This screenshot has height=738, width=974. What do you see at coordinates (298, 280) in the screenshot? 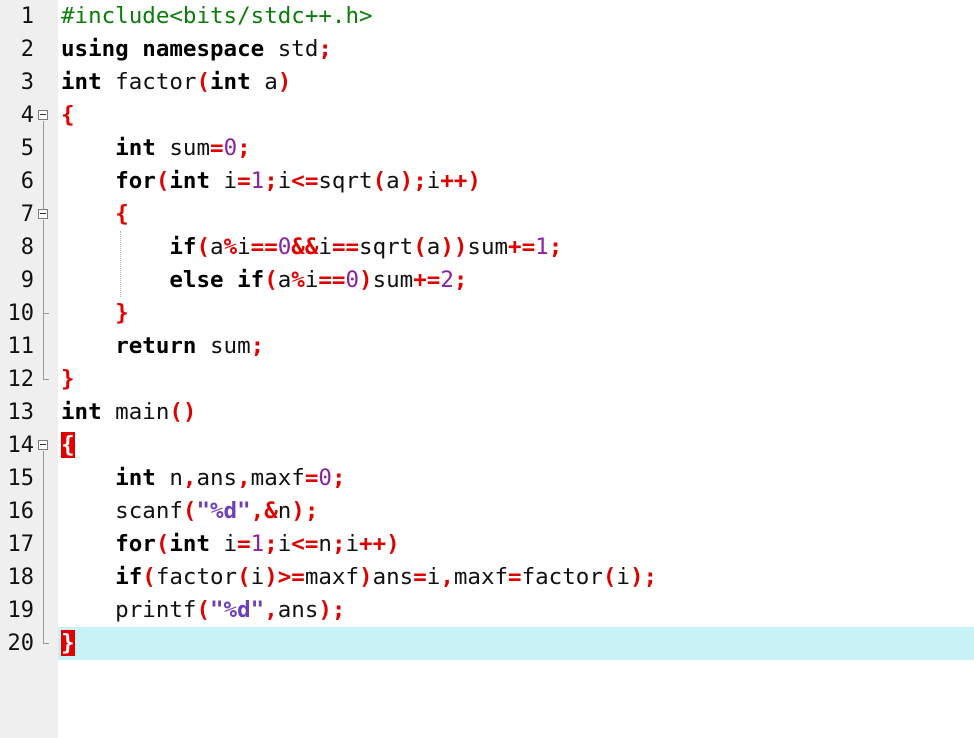
I see `token: %` at bounding box center [298, 280].